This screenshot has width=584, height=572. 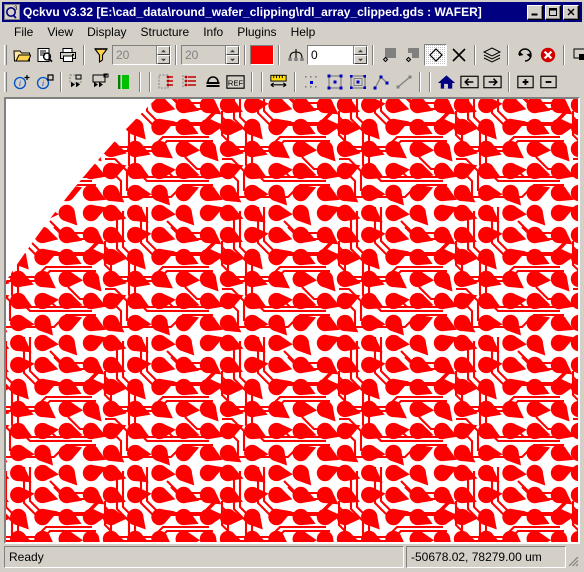 I want to click on select-boundary-icon, so click(x=166, y=82).